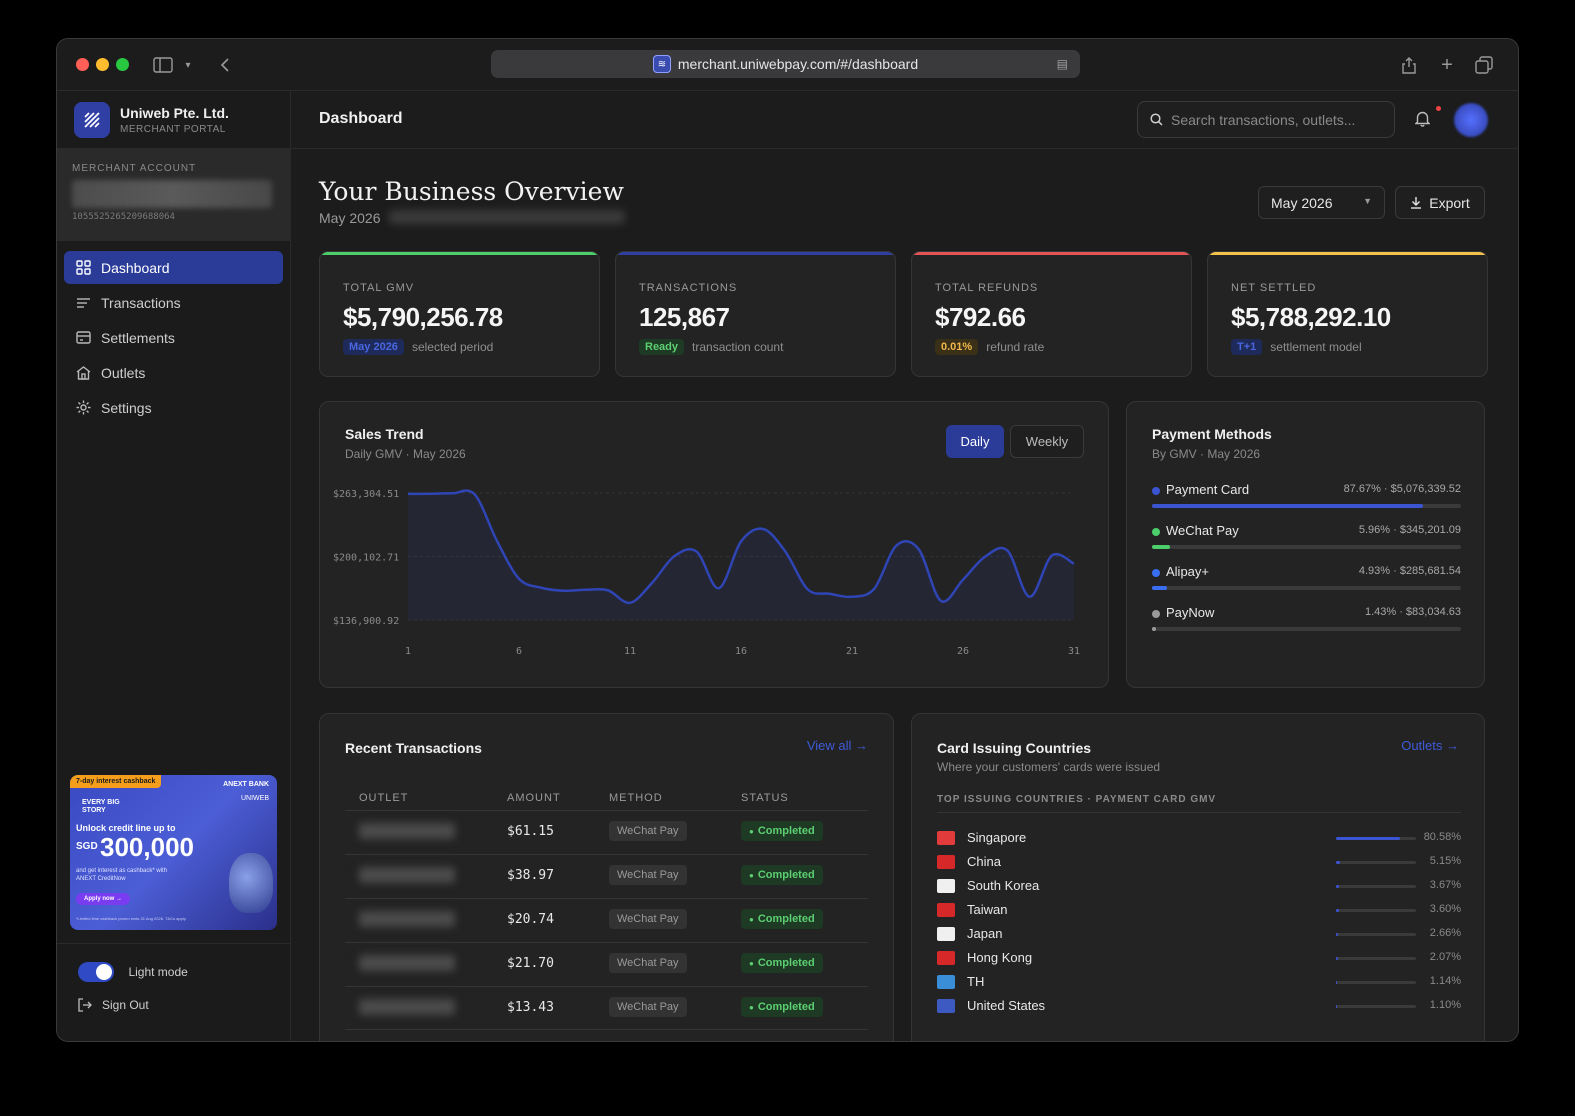 The width and height of the screenshot is (1575, 1116). Describe the element at coordinates (225, 65) in the screenshot. I see `back-arrow-icon` at that location.